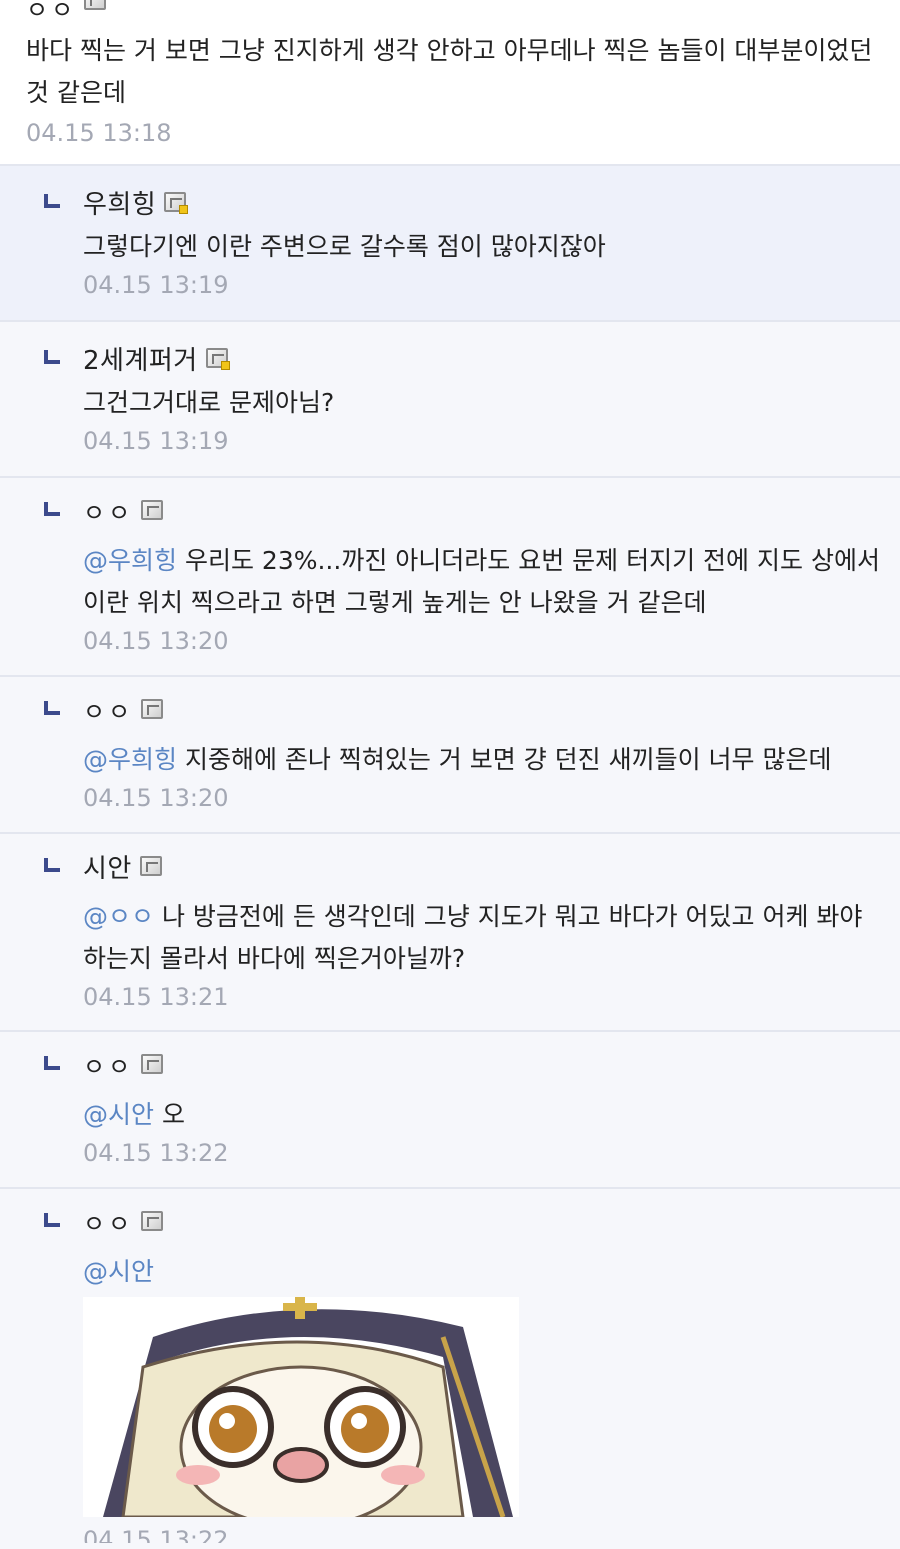  What do you see at coordinates (344, 246) in the screenshot?
I see `comment-text: 그렇다기엔 이란 주변으로 갈수록 점이 많아지잖아` at bounding box center [344, 246].